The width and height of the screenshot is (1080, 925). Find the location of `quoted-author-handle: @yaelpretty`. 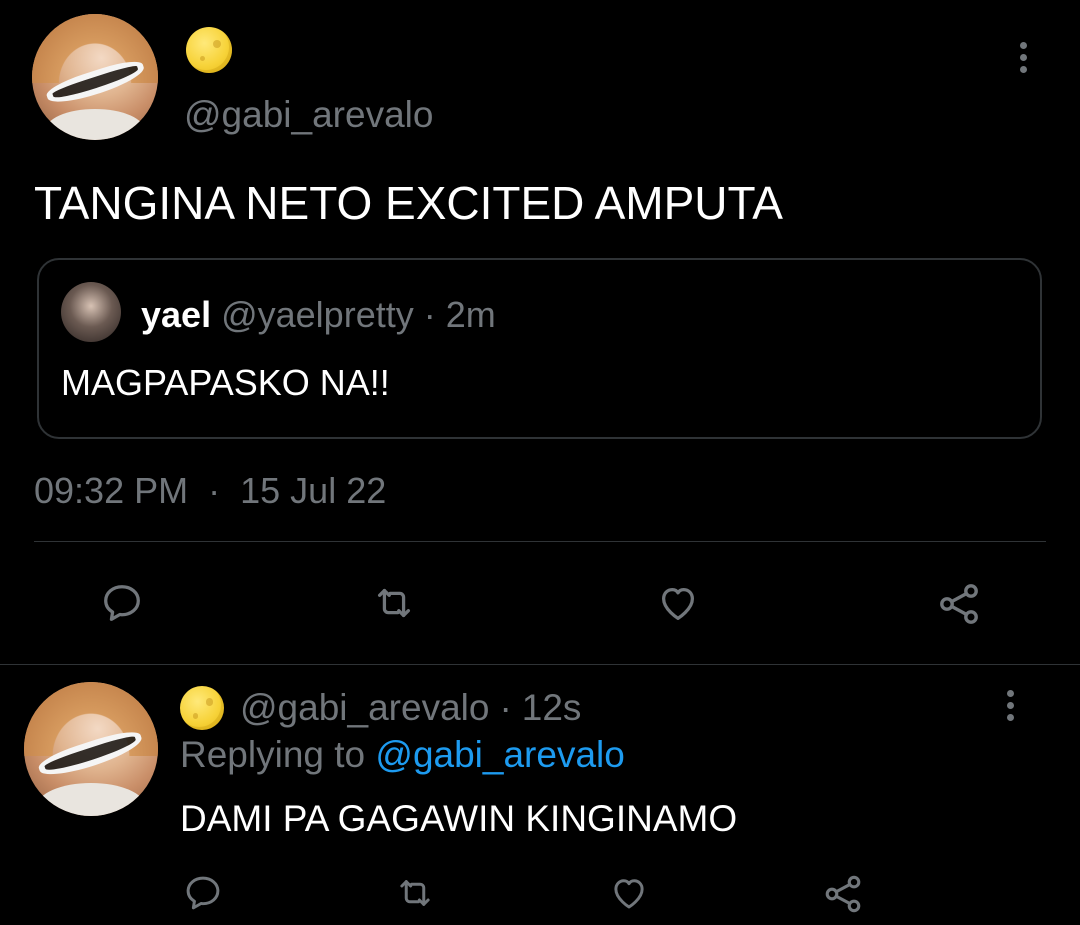

quoted-author-handle: @yaelpretty is located at coordinates (317, 314).